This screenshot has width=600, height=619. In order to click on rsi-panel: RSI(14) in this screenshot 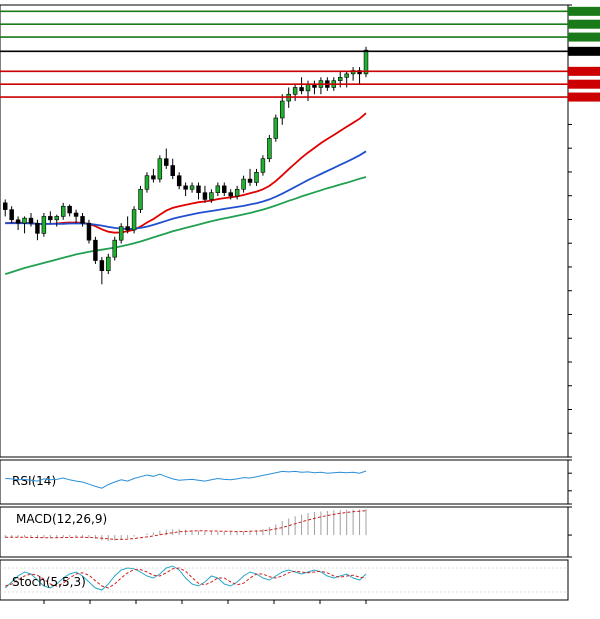, I will do `click(286, 482)`.